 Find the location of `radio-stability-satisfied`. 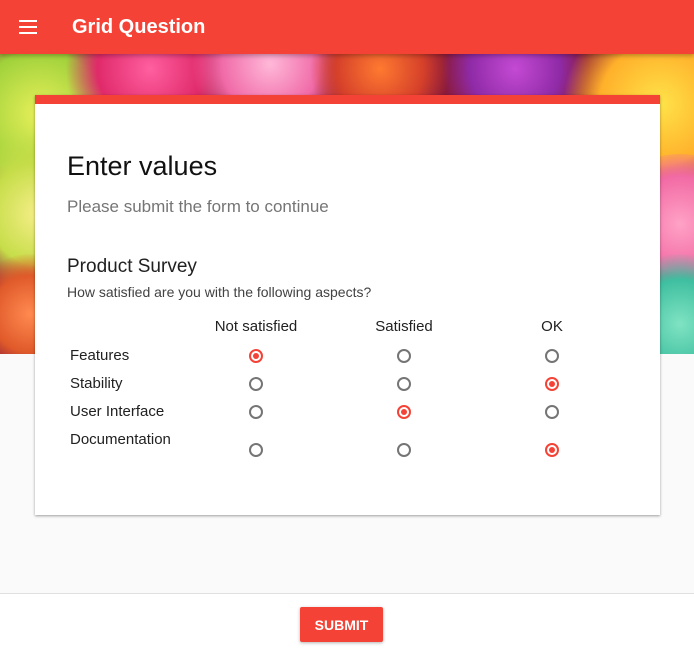

radio-stability-satisfied is located at coordinates (404, 384).